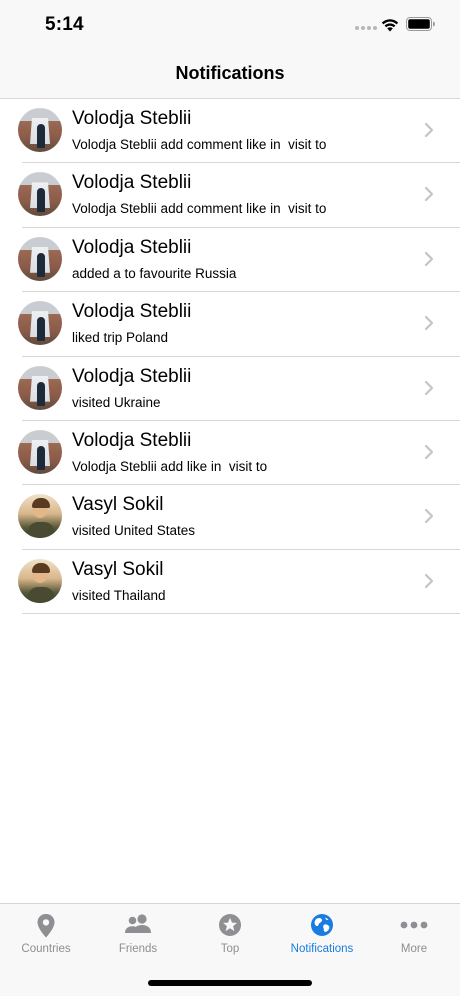 The height and width of the screenshot is (996, 460). Describe the element at coordinates (414, 949) in the screenshot. I see `tab-label: More` at that location.